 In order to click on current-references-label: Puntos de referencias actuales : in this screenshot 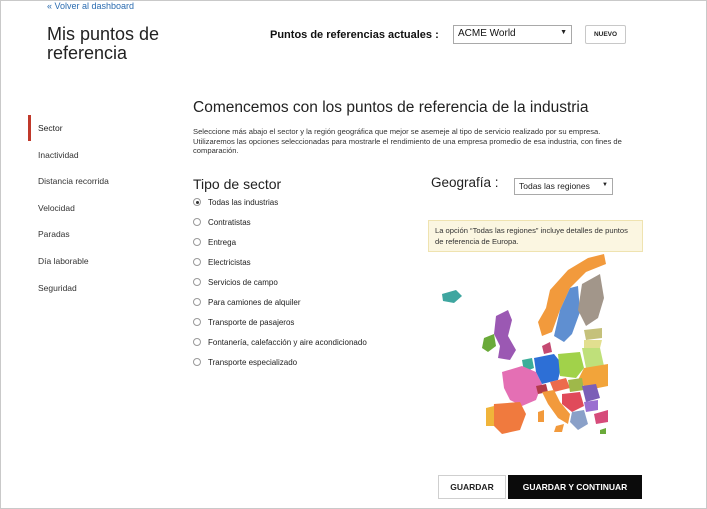, I will do `click(354, 35)`.